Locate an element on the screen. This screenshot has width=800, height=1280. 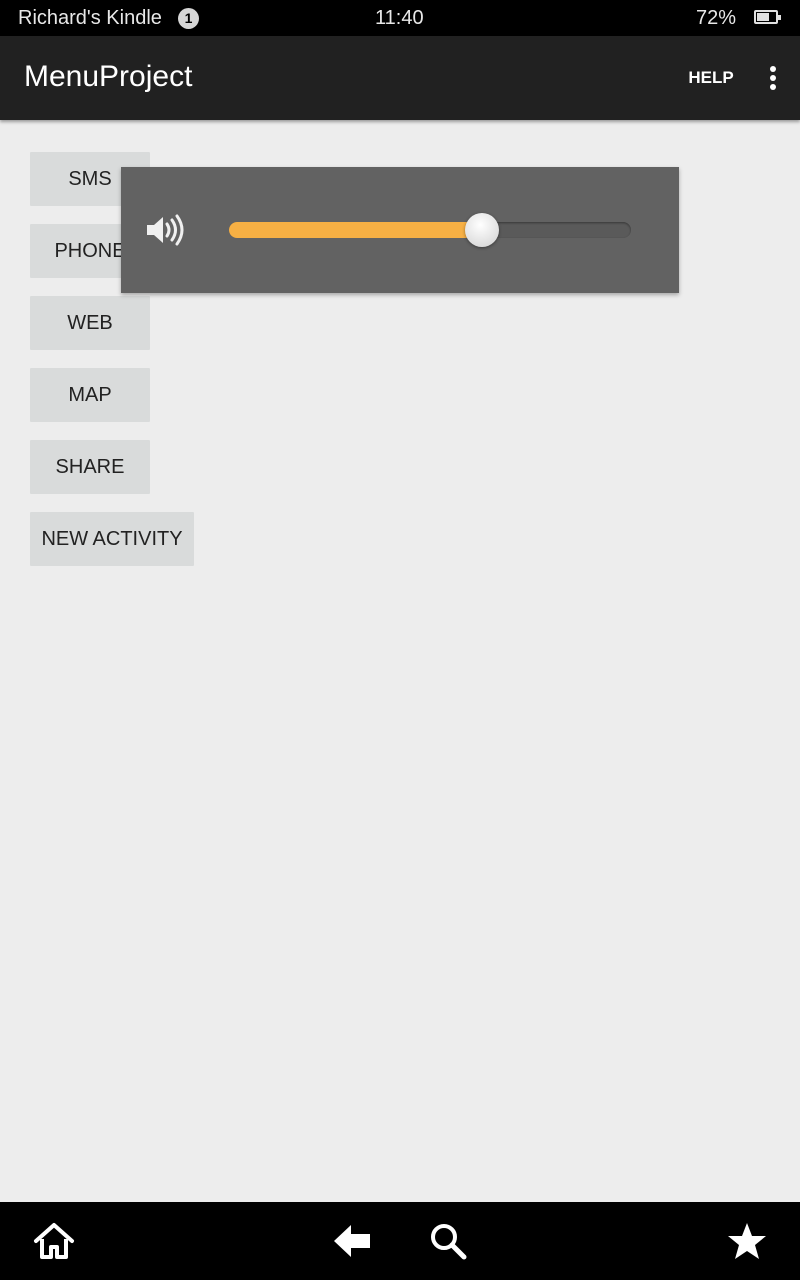
clock: 11:40 is located at coordinates (399, 18).